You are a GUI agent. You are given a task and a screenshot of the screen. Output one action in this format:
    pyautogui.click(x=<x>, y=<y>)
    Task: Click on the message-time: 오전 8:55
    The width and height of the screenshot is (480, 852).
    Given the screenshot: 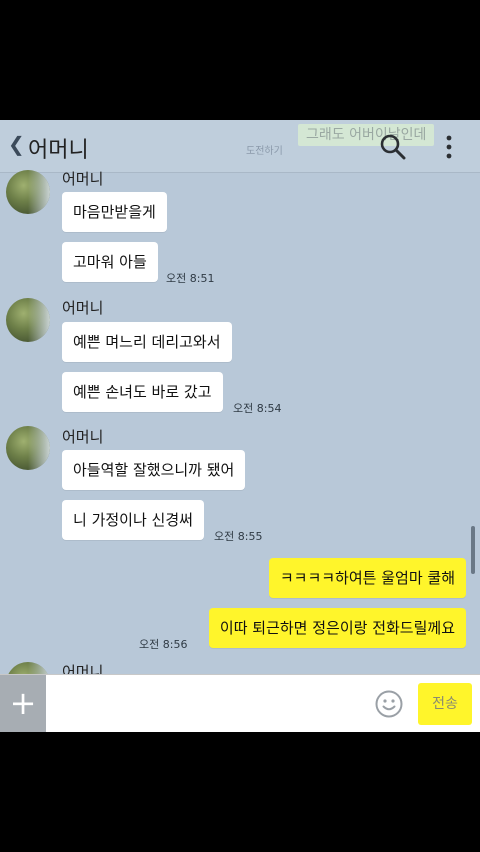 What is the action you would take?
    pyautogui.click(x=238, y=536)
    